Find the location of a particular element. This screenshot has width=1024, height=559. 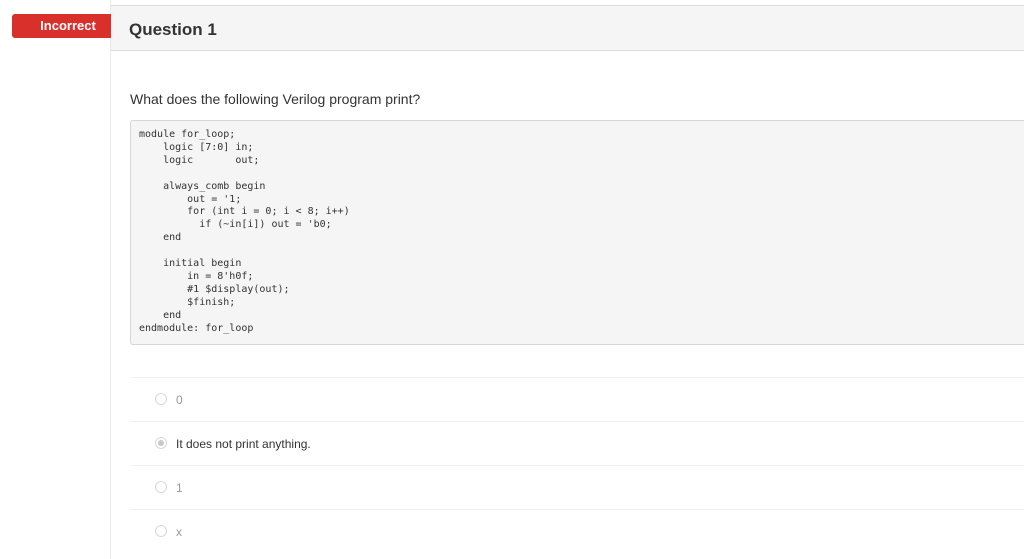

answer-option: 1 is located at coordinates (577, 487).